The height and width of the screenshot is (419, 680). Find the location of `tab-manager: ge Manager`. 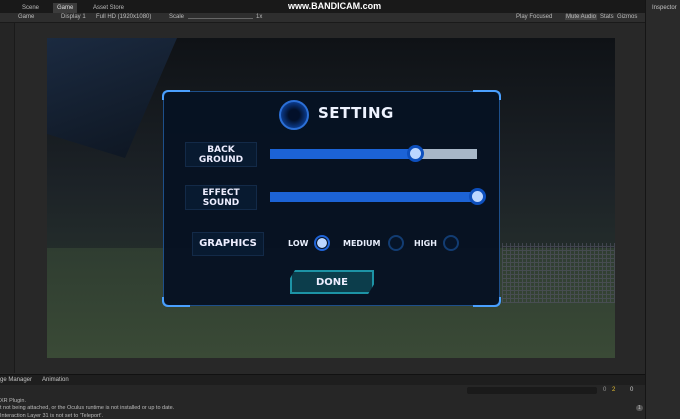

tab-manager: ge Manager is located at coordinates (16, 380).